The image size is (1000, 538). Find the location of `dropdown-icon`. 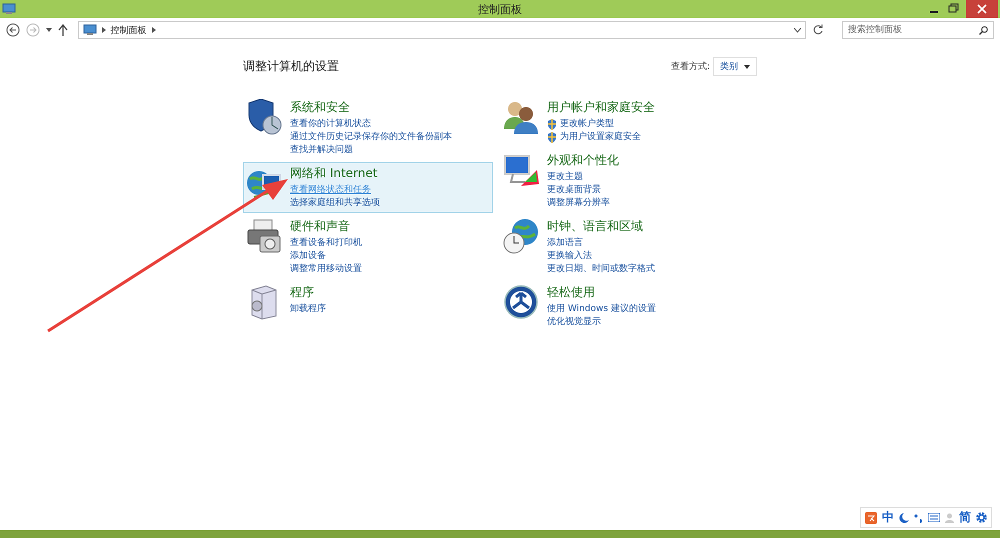

dropdown-icon is located at coordinates (49, 30).